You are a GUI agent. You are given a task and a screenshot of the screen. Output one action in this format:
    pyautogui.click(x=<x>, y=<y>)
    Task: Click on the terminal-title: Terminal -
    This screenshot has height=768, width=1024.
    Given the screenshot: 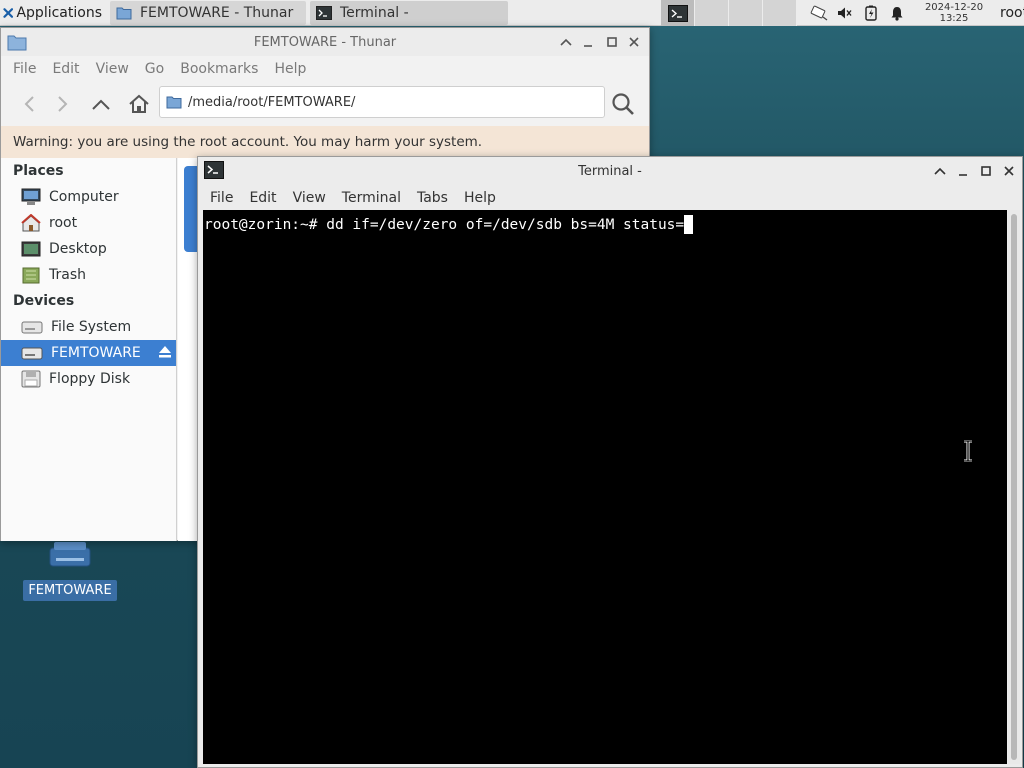 What is the action you would take?
    pyautogui.click(x=610, y=171)
    